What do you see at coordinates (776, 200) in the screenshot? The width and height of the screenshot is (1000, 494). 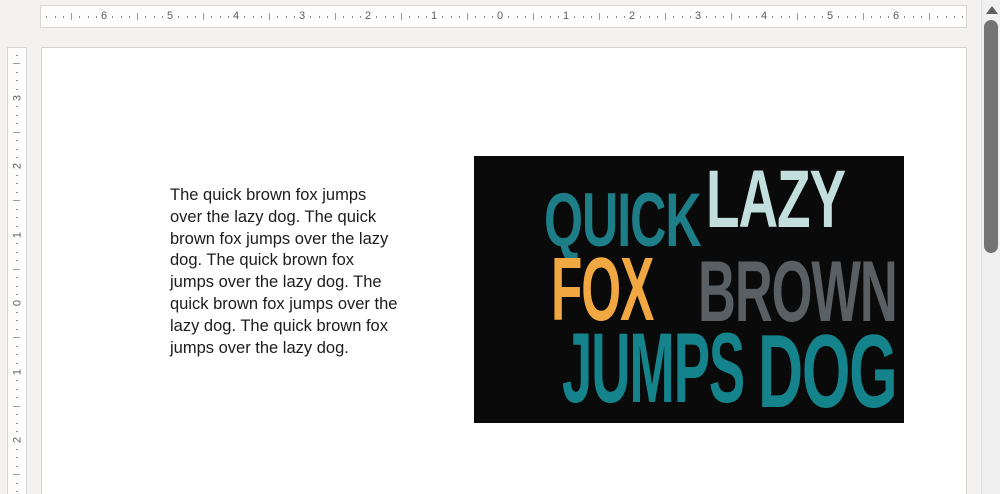 I see `wordart-word-lazy: LAZY` at bounding box center [776, 200].